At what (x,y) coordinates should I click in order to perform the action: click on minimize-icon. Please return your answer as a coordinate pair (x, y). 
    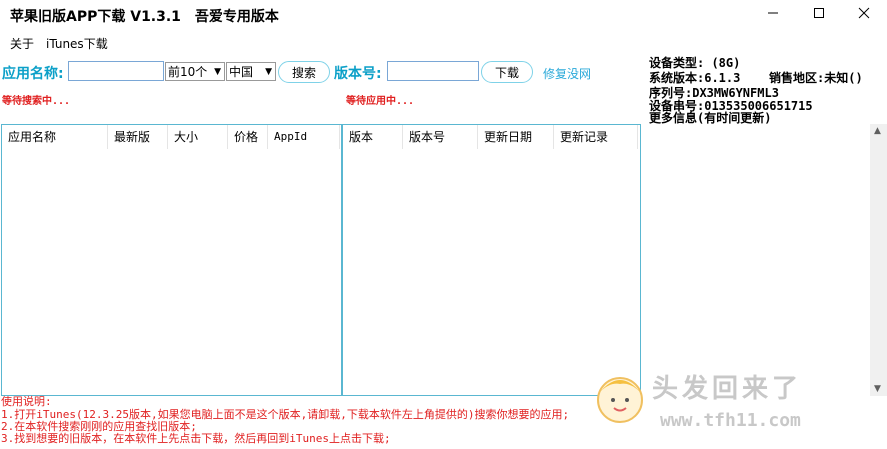
    Looking at the image, I should click on (773, 13).